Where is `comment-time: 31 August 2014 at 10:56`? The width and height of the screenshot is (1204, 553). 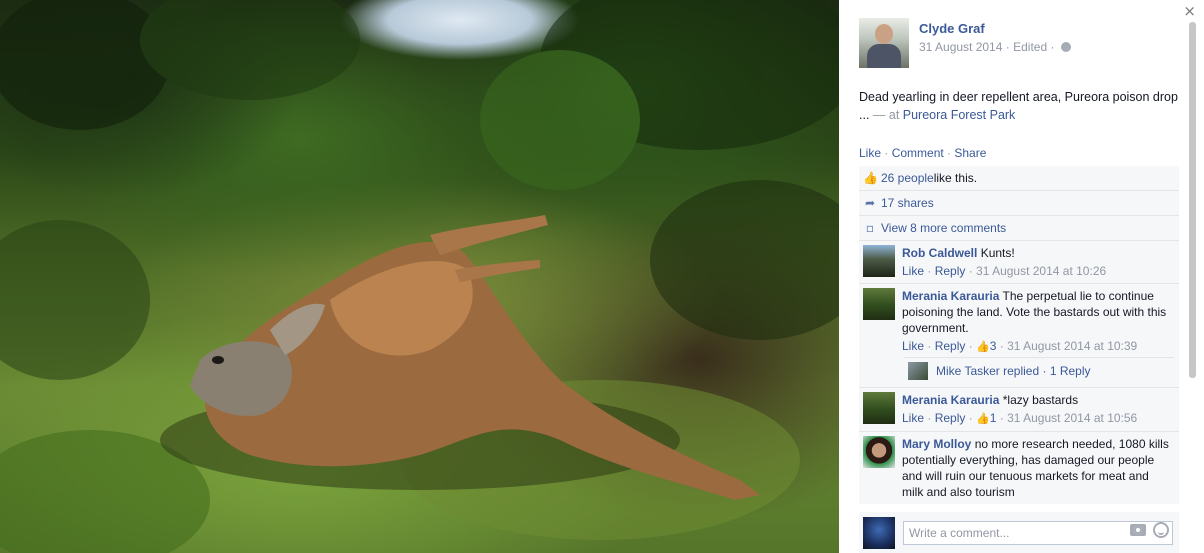
comment-time: 31 August 2014 at 10:56 is located at coordinates (1072, 418).